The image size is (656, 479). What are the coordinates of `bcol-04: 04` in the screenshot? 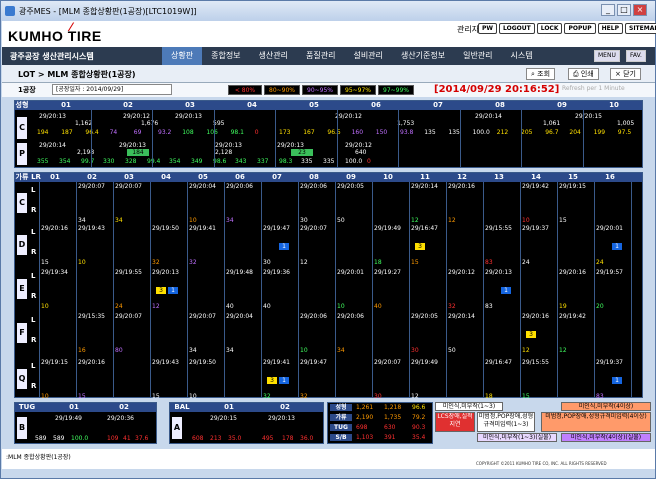 It's located at (252, 105).